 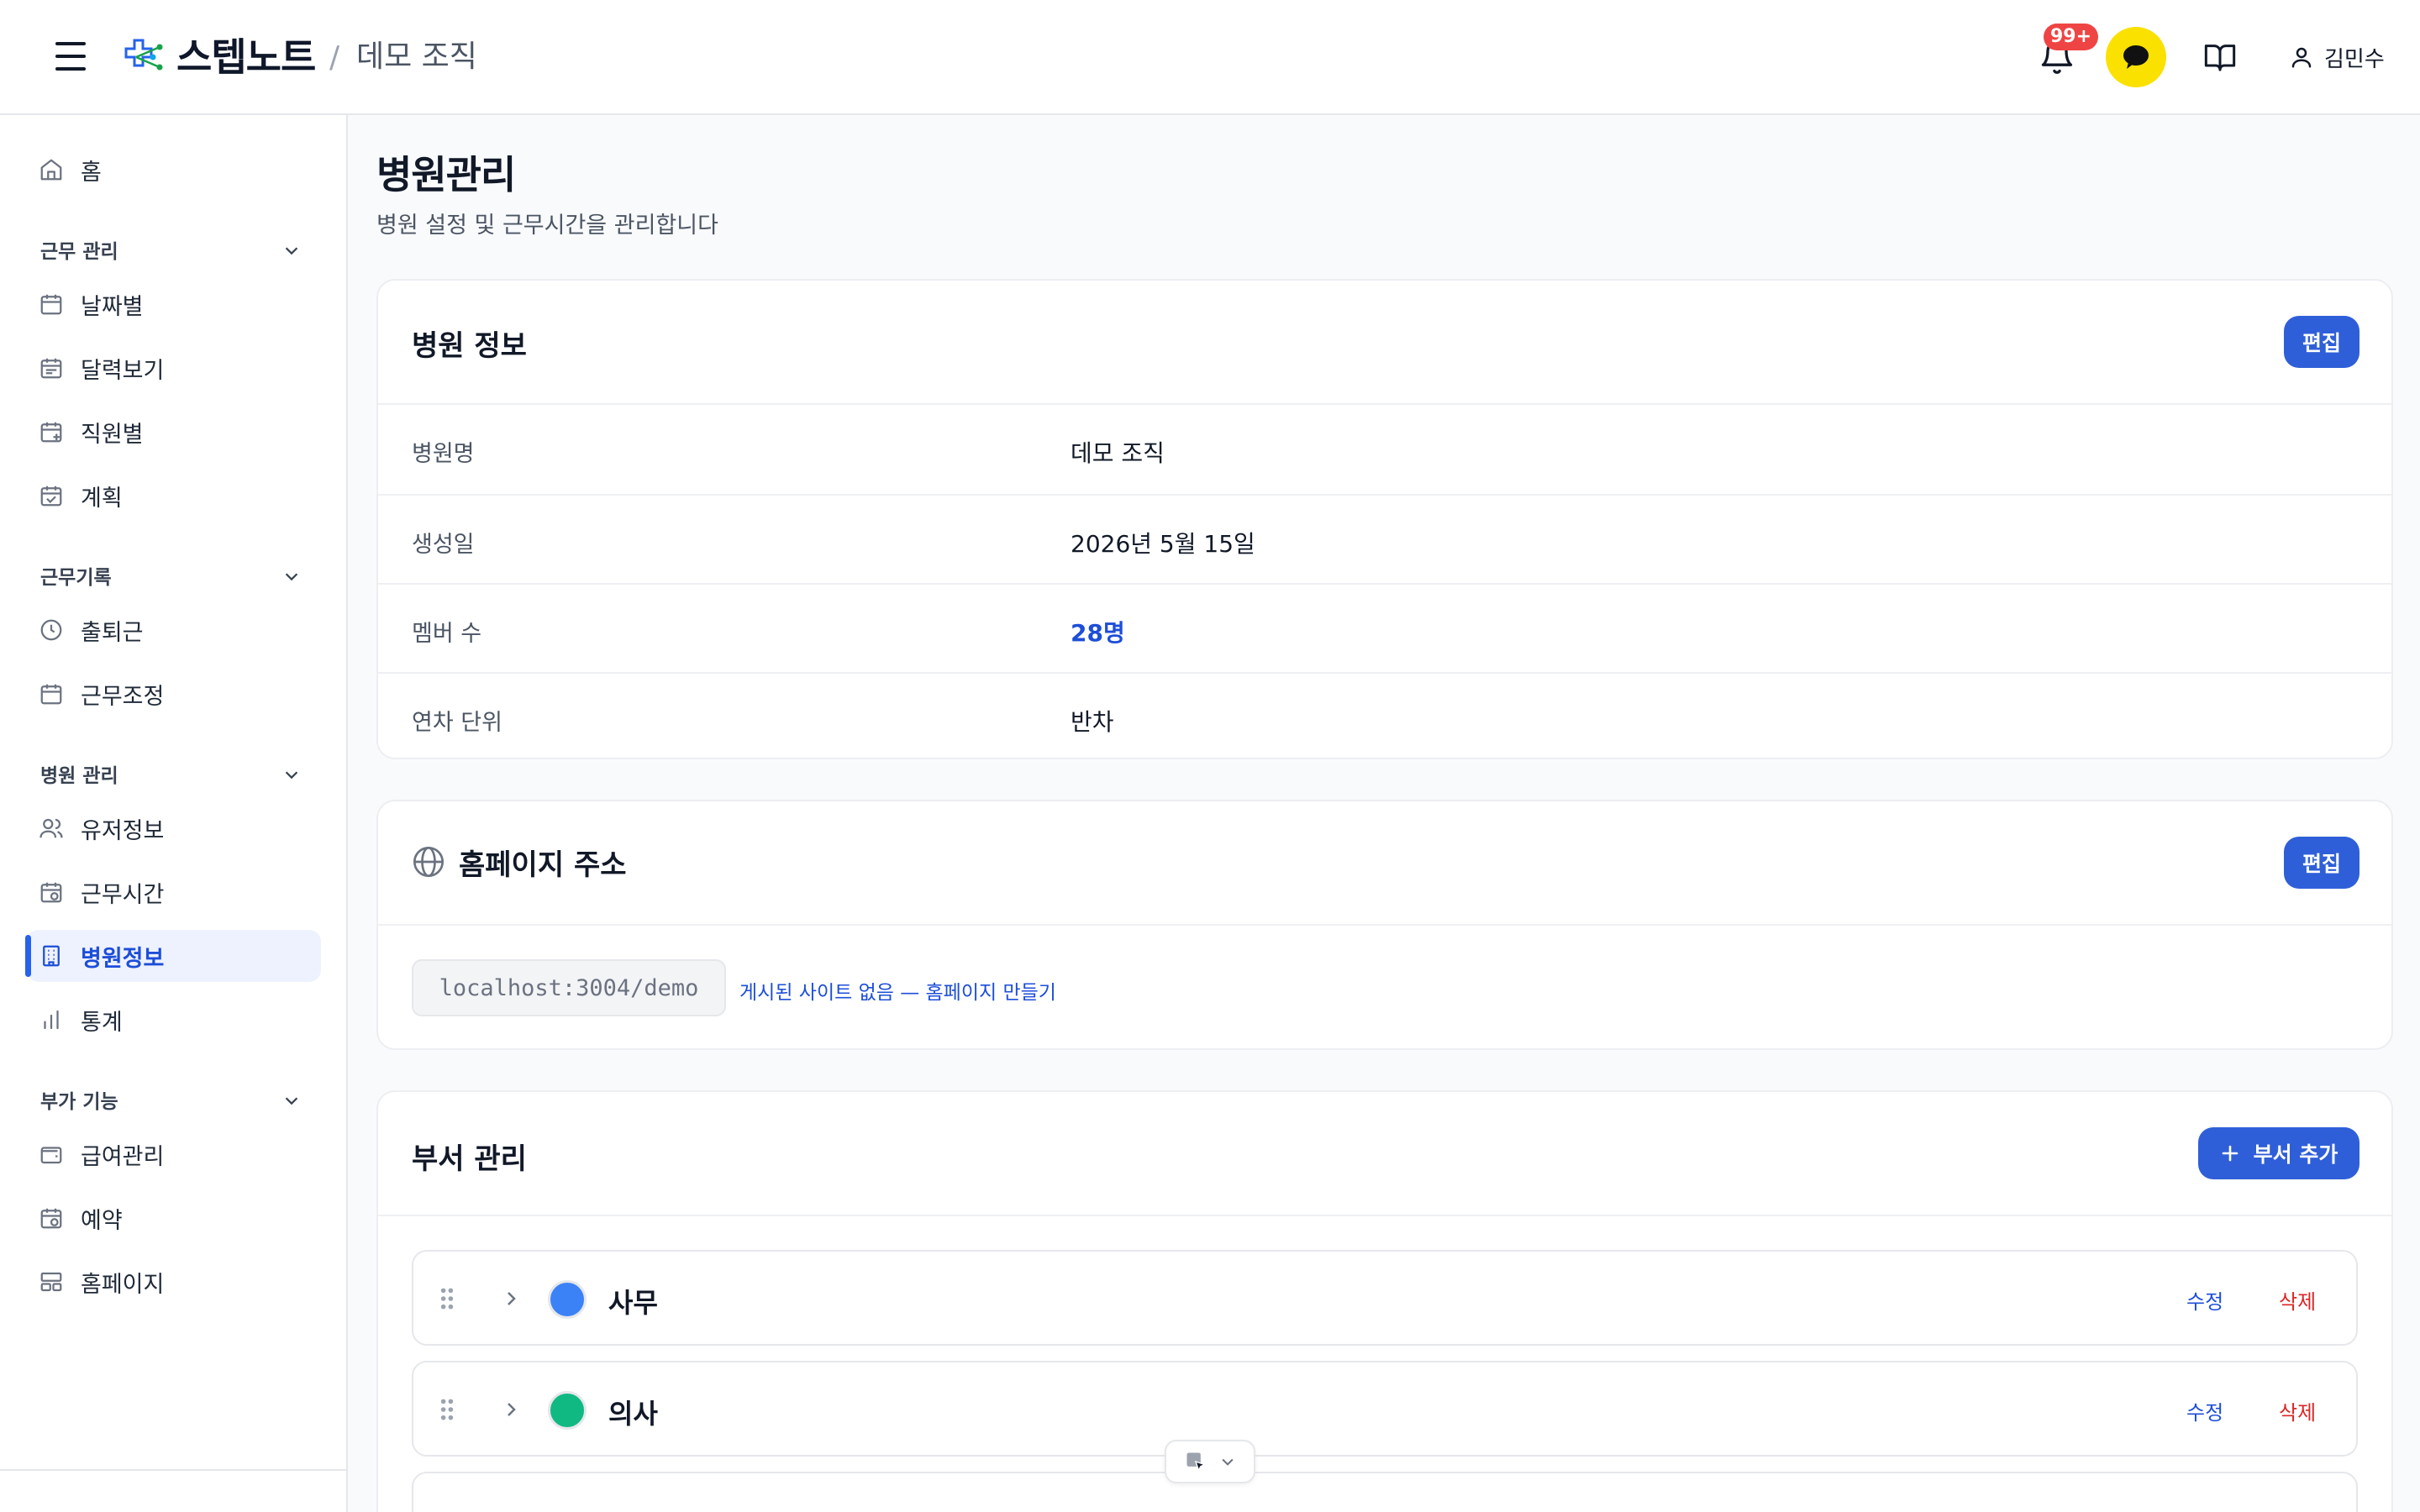 What do you see at coordinates (51, 170) in the screenshot?
I see `home-icon` at bounding box center [51, 170].